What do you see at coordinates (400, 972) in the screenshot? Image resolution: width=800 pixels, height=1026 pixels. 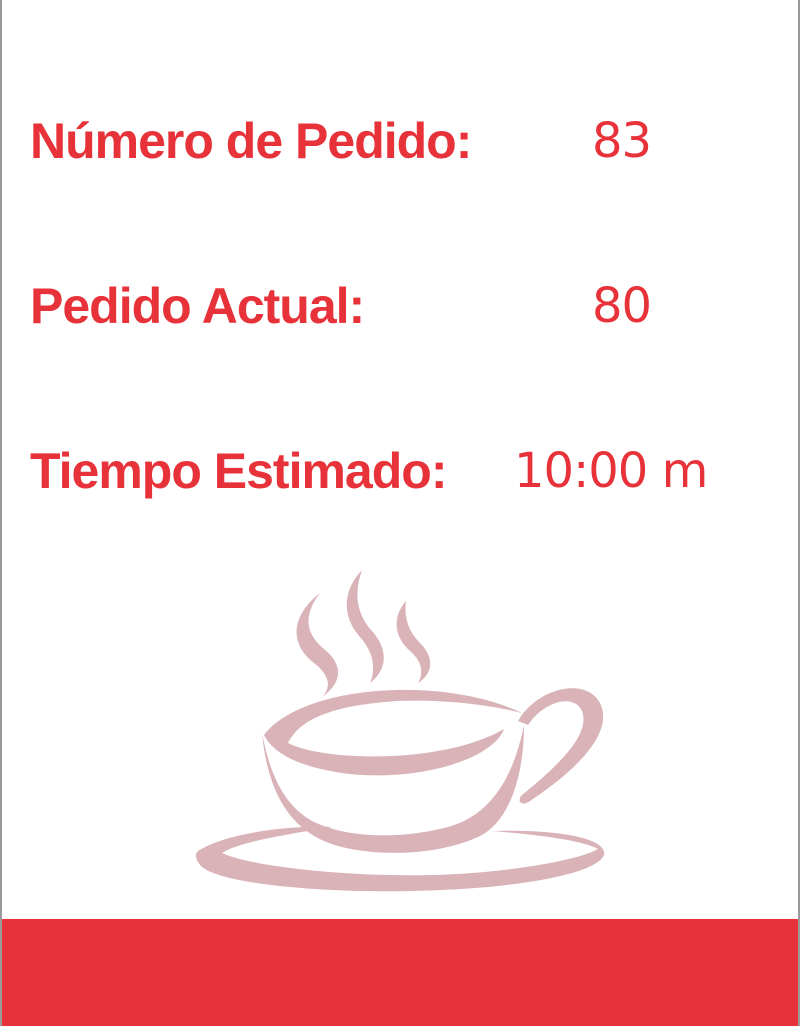 I see `footer-bar` at bounding box center [400, 972].